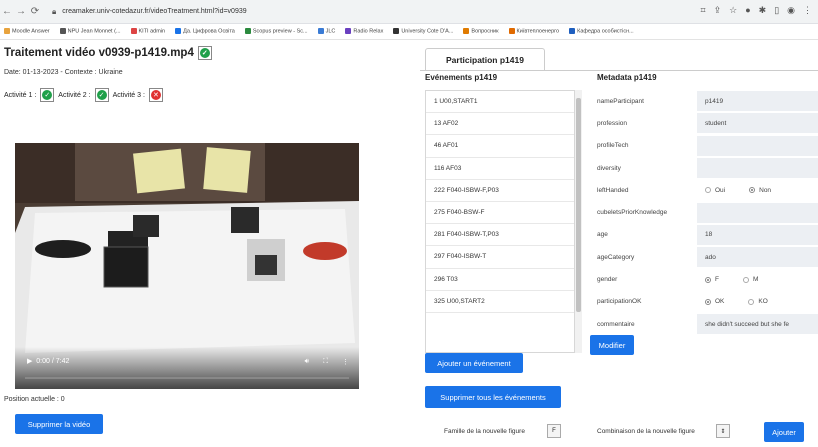 The image size is (818, 447). Describe the element at coordinates (500, 146) in the screenshot. I see `event-item: 46 AF01` at that location.